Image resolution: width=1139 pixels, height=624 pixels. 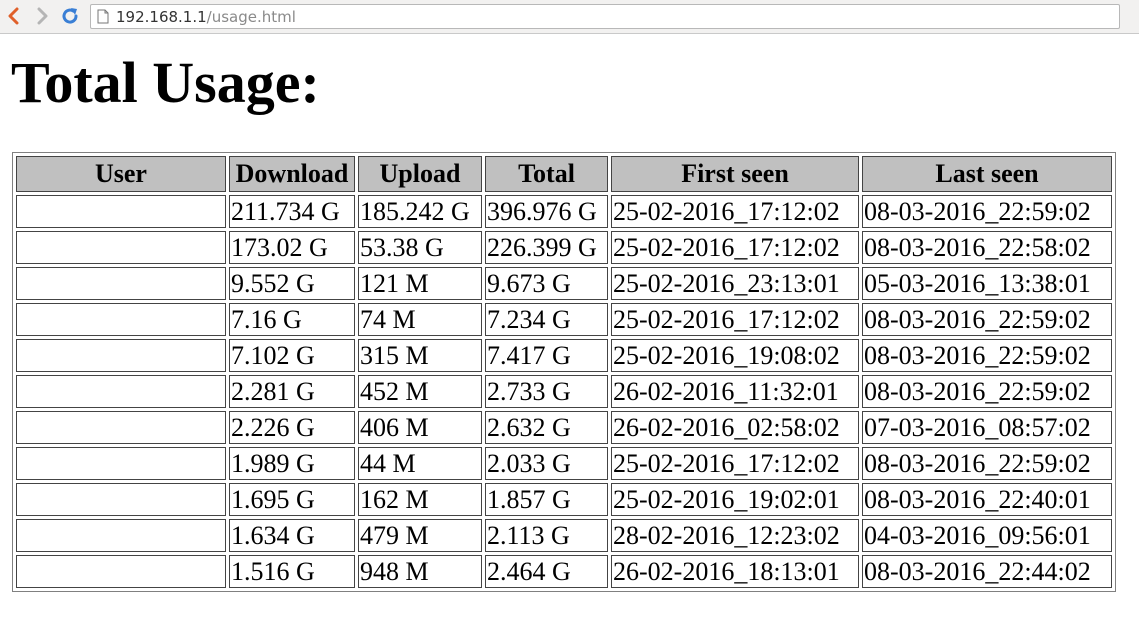 What do you see at coordinates (121, 174) in the screenshot?
I see `header-user: User` at bounding box center [121, 174].